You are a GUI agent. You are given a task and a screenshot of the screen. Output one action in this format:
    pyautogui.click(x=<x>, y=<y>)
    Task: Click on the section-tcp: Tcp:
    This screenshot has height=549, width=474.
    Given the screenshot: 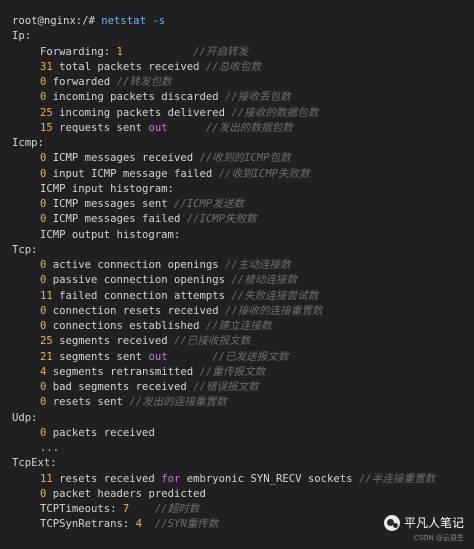 What is the action you would take?
    pyautogui.click(x=25, y=249)
    